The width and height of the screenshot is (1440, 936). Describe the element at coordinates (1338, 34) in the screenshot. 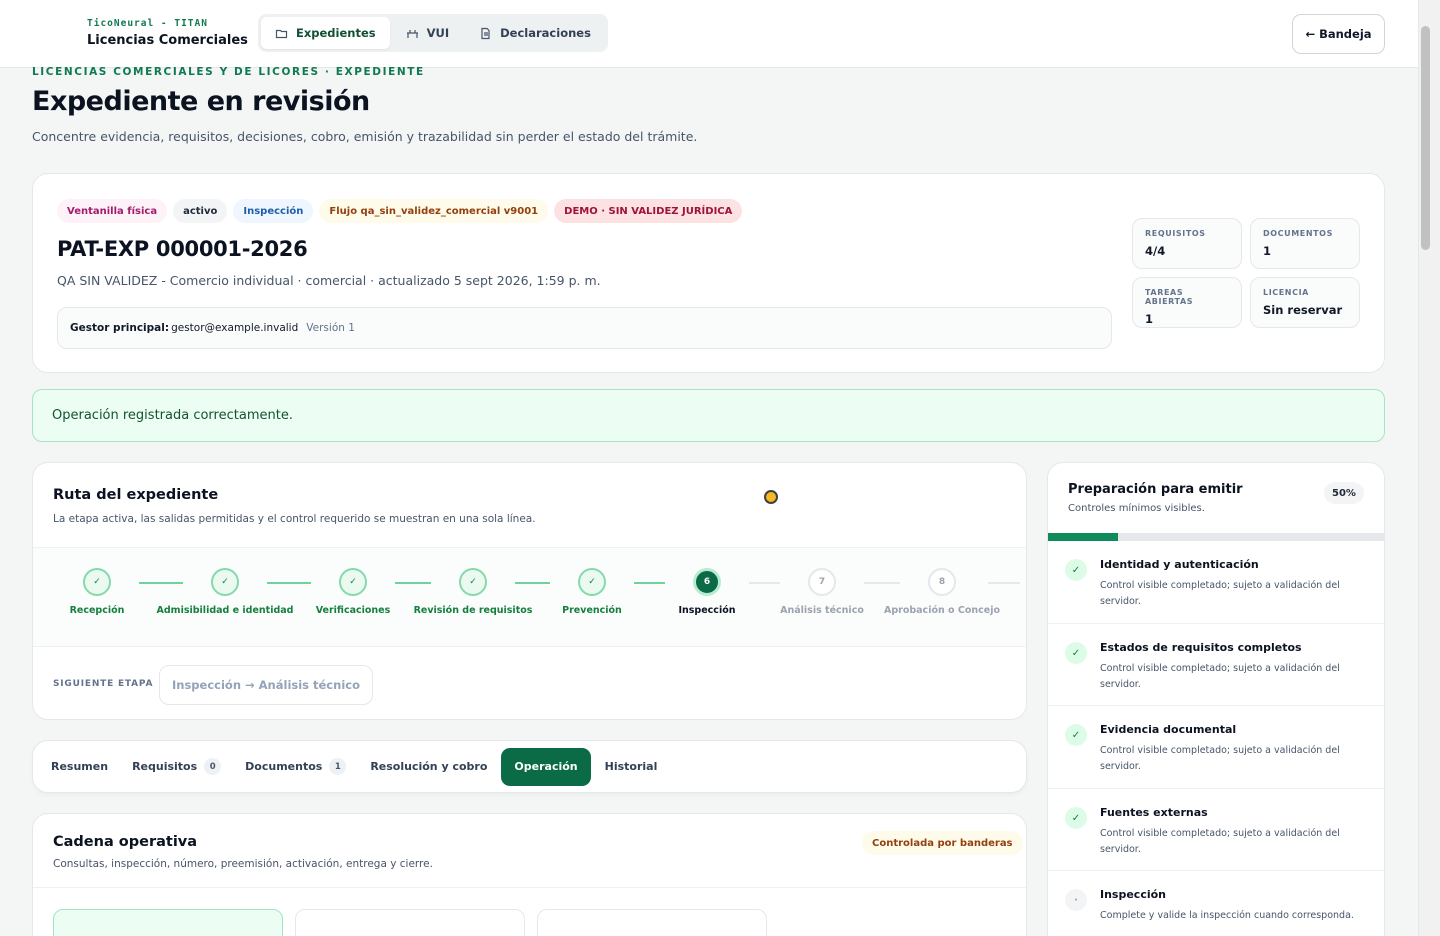

I see `back-to-inbox-button: ← Bandeja` at that location.